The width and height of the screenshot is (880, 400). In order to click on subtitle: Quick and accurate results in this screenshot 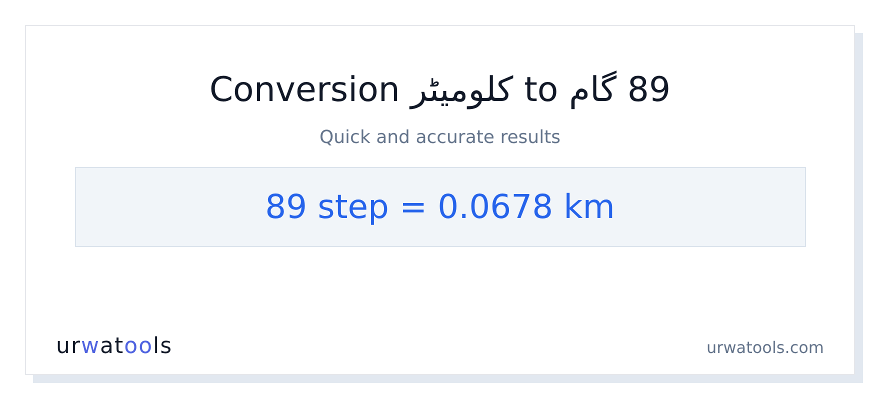, I will do `click(440, 138)`.